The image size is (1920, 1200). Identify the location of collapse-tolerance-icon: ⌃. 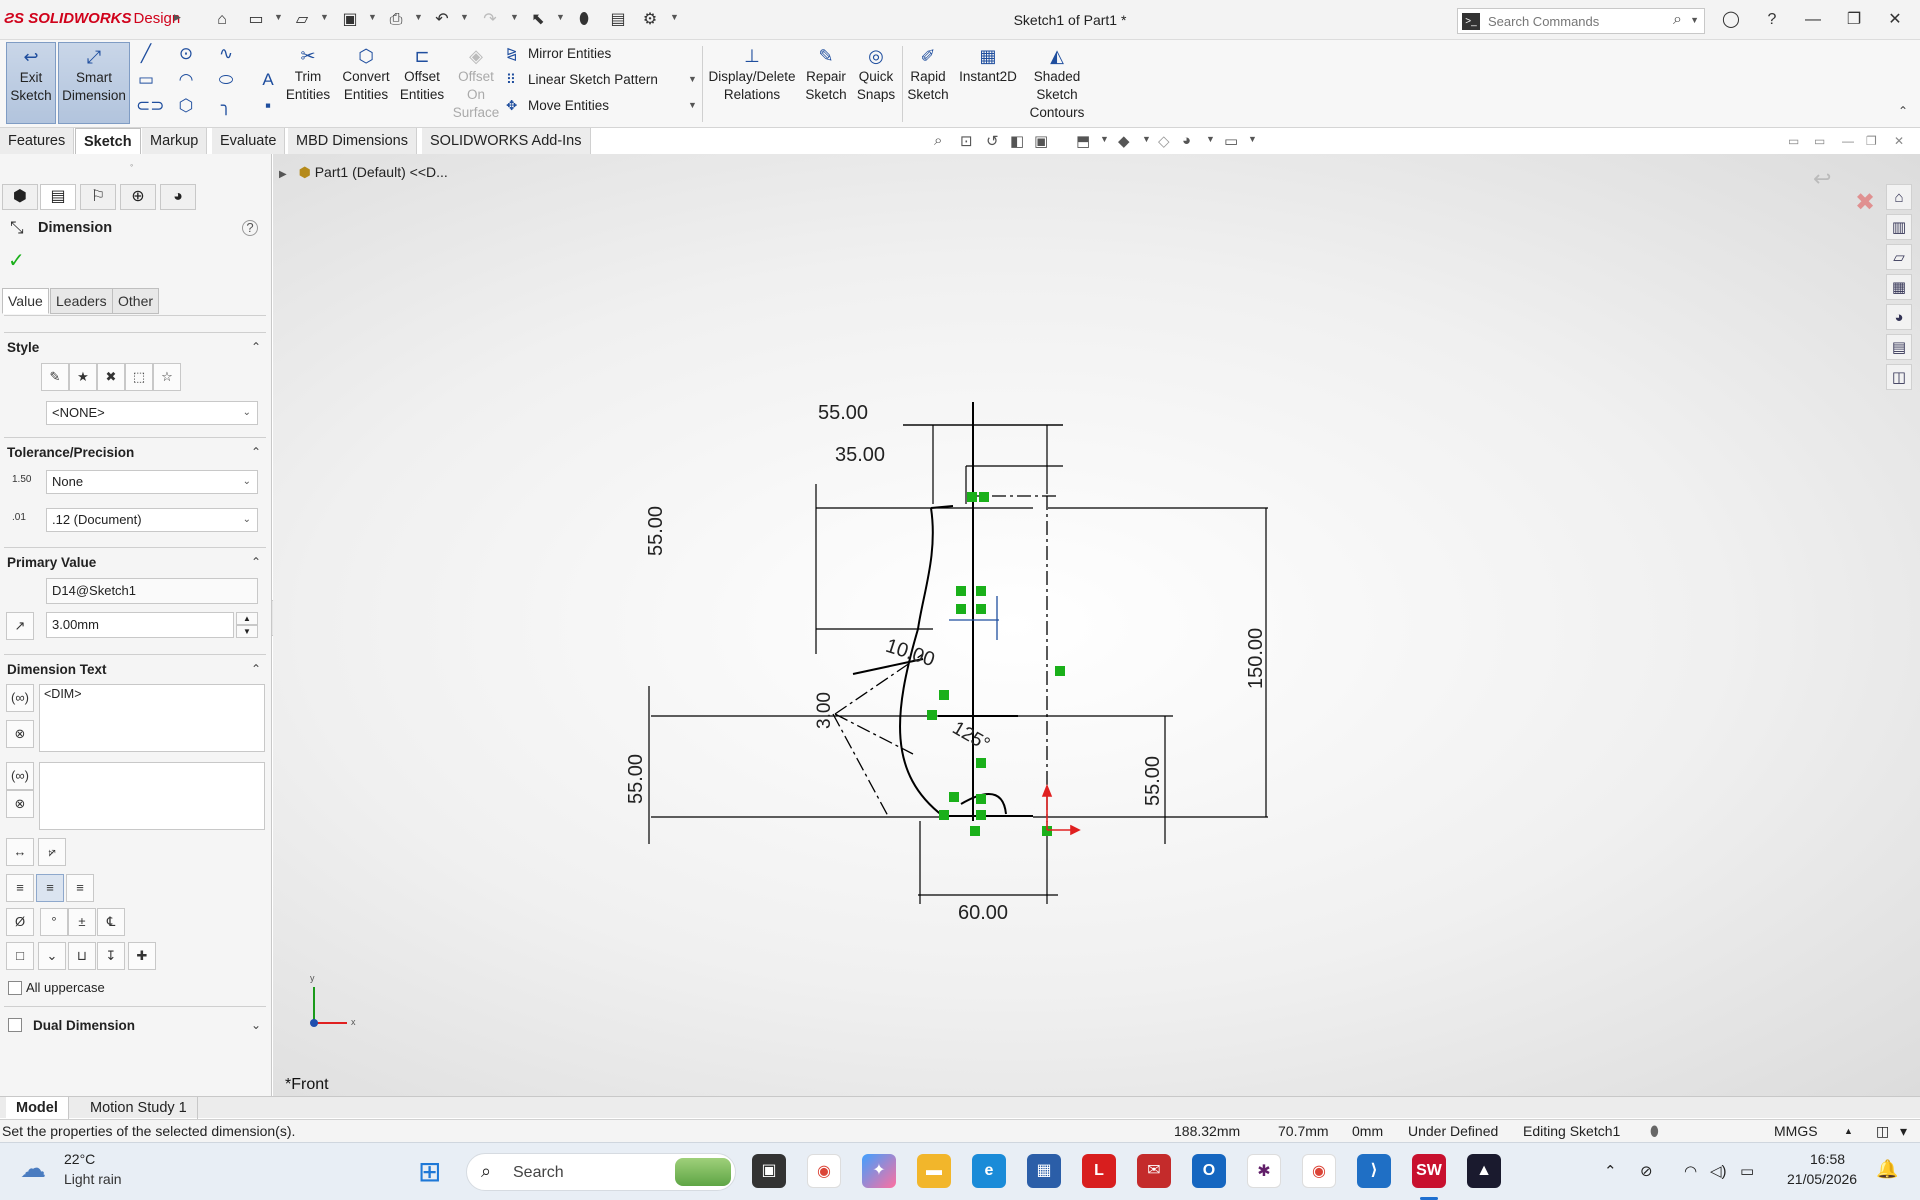
(256, 452).